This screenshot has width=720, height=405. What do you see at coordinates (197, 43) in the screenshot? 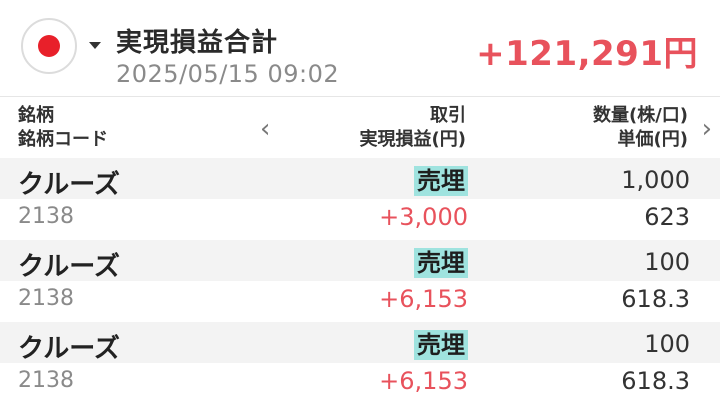
I see `summary-title: 実現損益合計` at bounding box center [197, 43].